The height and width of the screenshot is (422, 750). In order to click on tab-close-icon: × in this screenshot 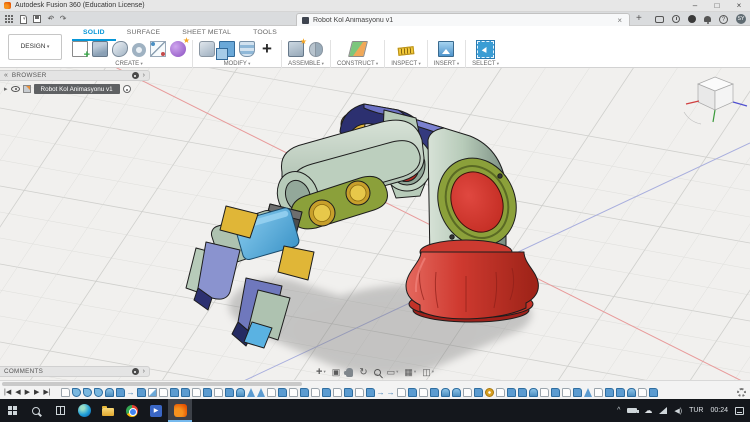, I will do `click(619, 20)`.